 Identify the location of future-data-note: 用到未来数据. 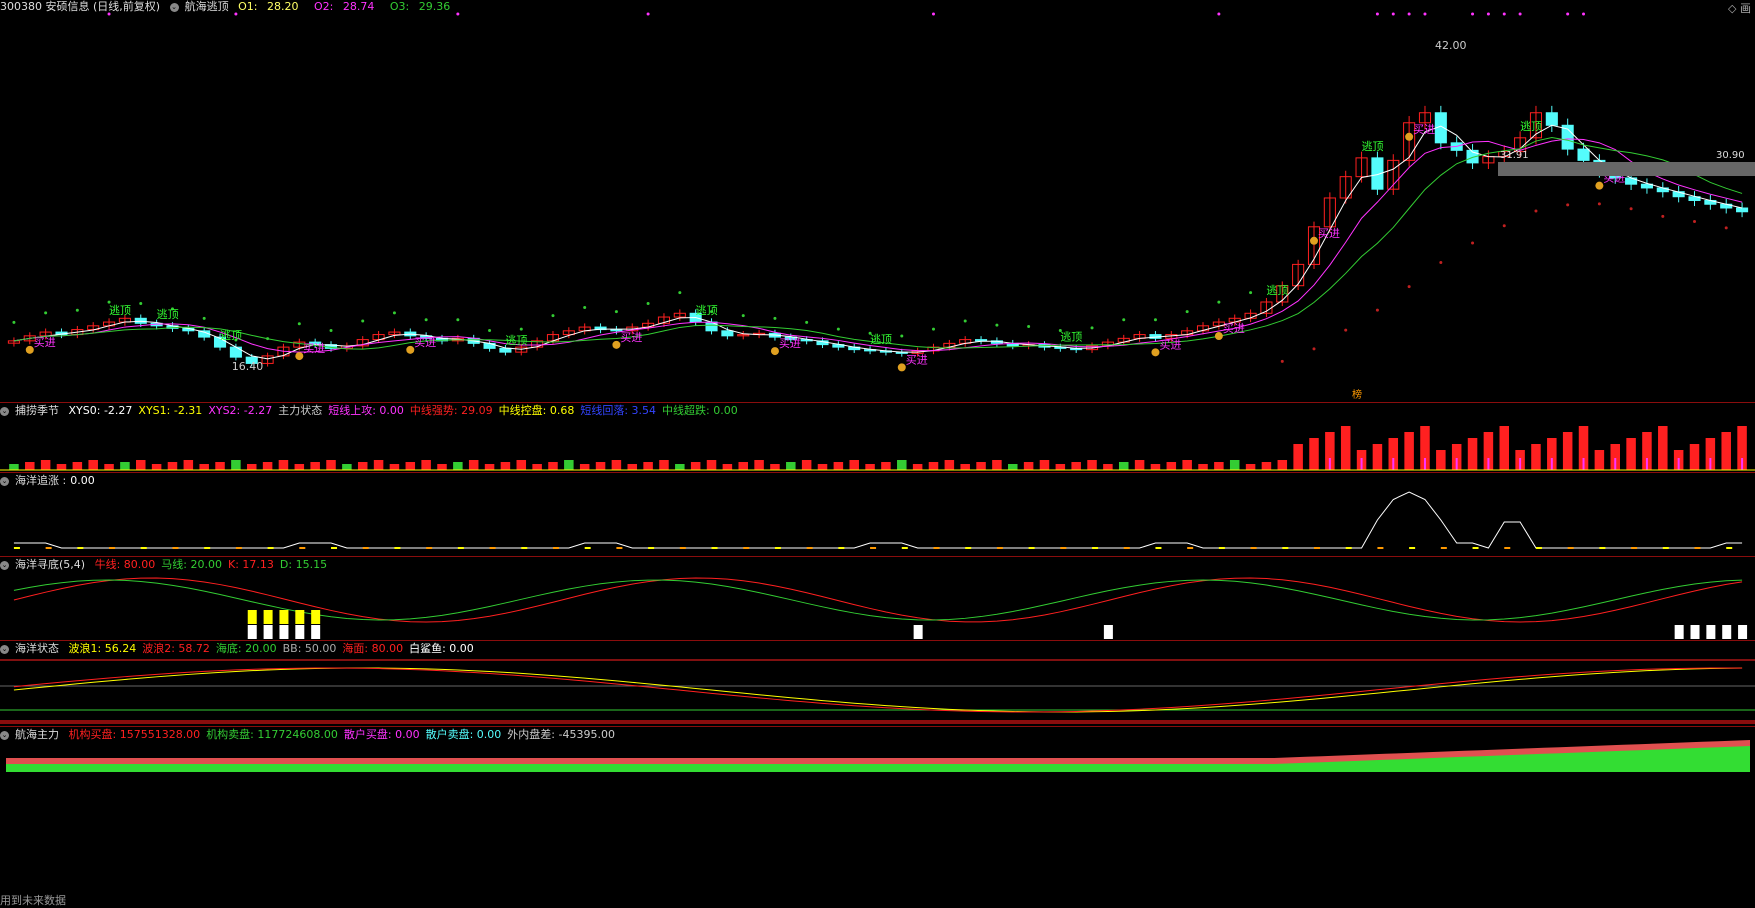
(33, 900).